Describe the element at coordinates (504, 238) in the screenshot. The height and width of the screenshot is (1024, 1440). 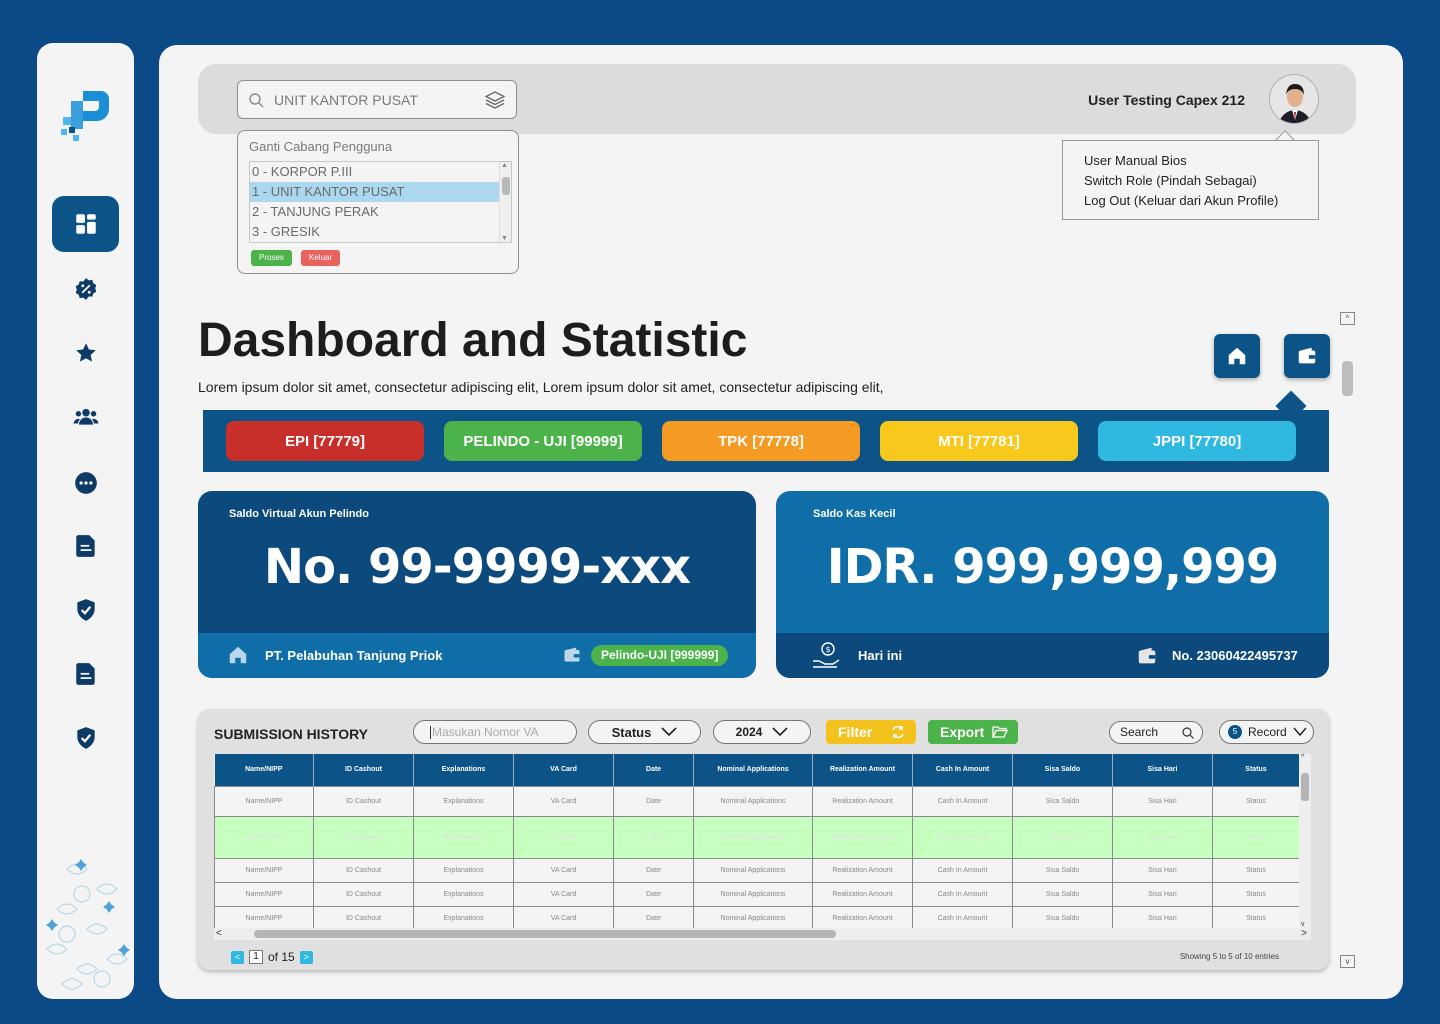
I see `scroll-down-icon: ▼` at that location.